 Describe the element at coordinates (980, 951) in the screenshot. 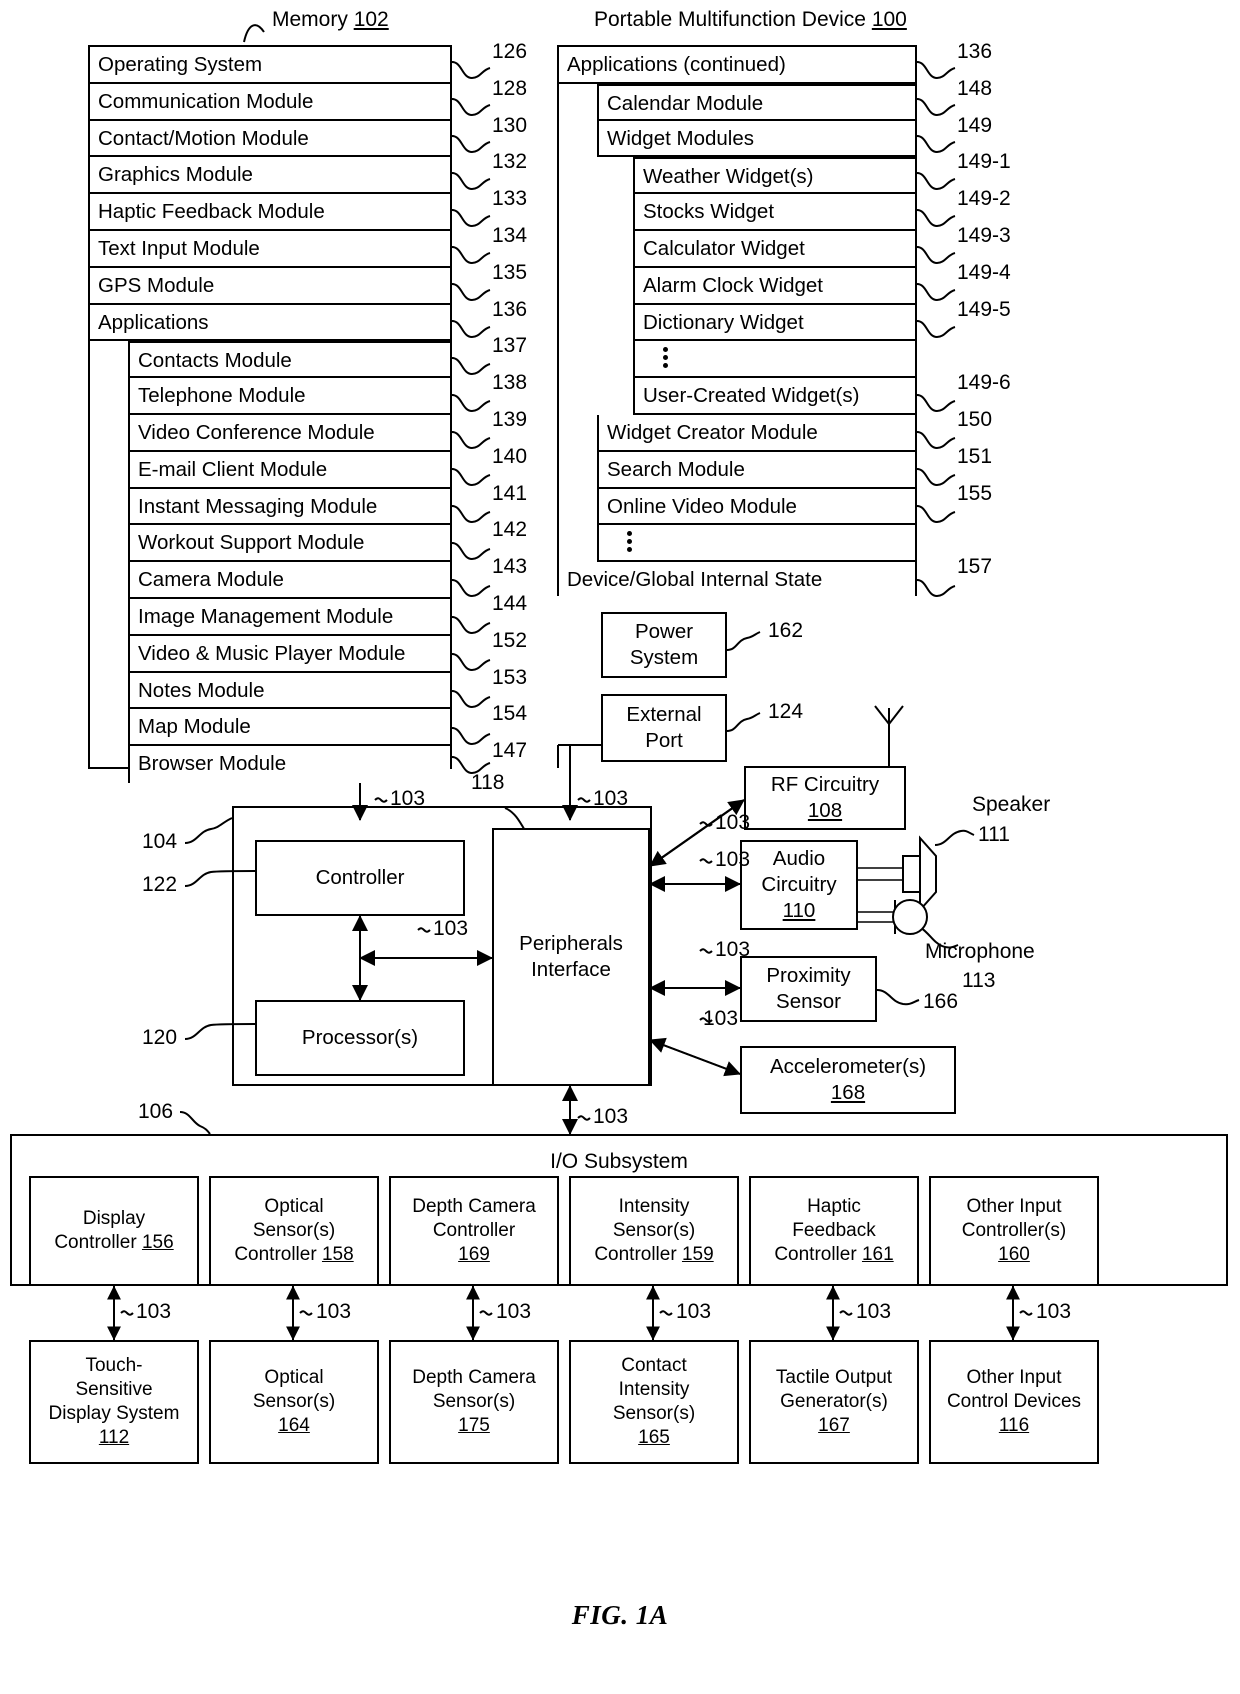

I see `microphone-label: Microphone` at that location.